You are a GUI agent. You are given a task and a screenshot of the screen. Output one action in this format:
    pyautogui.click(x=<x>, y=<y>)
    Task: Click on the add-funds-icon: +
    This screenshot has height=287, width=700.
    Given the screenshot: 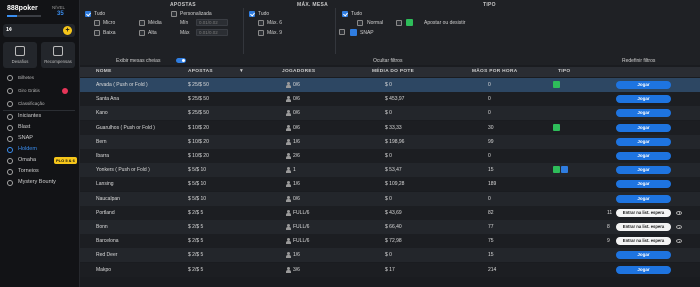 What is the action you would take?
    pyautogui.click(x=67, y=30)
    